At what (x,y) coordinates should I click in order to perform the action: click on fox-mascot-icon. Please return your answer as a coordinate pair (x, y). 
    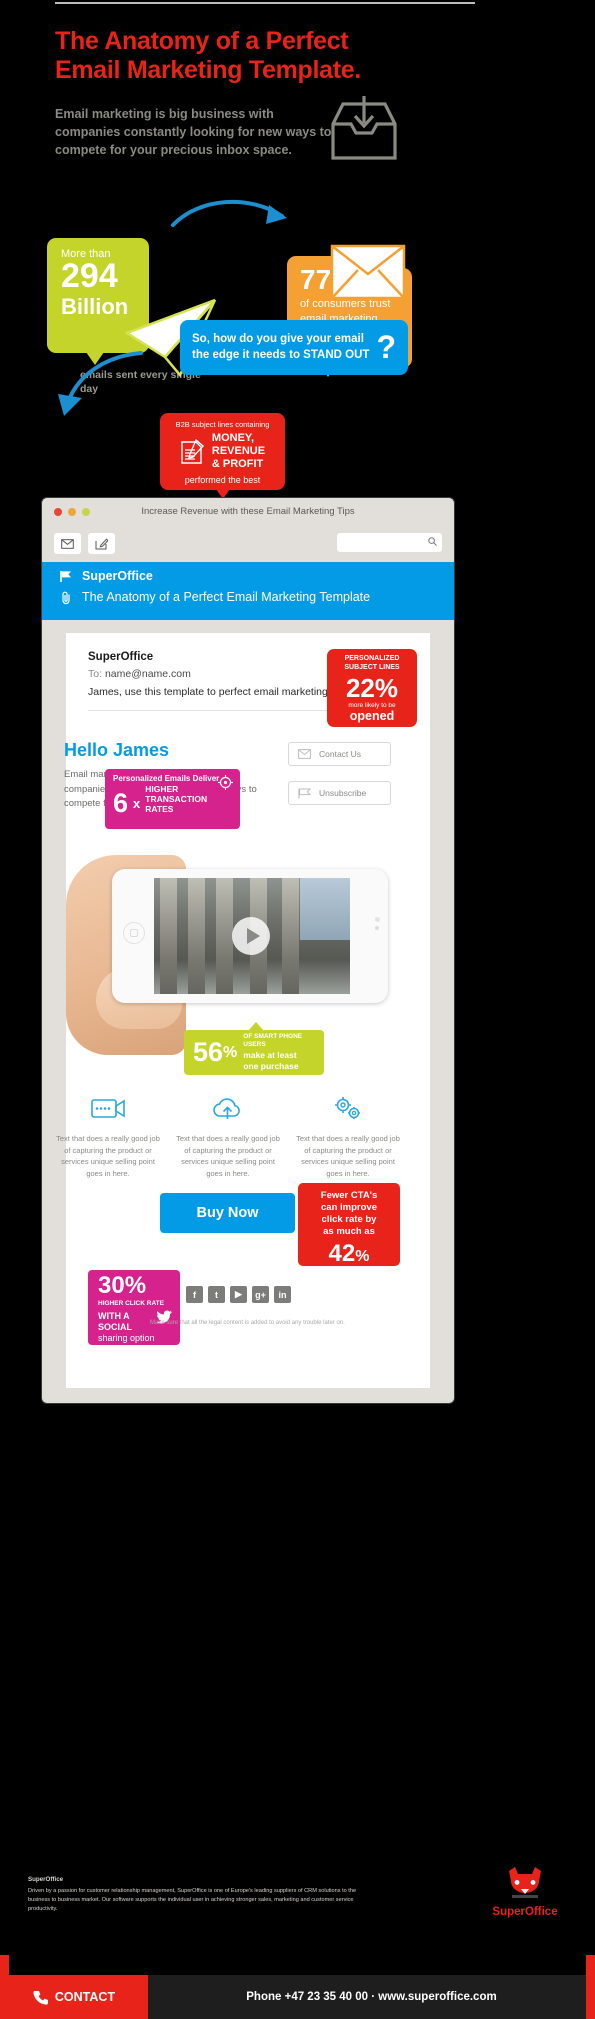
    Looking at the image, I should click on (525, 1882).